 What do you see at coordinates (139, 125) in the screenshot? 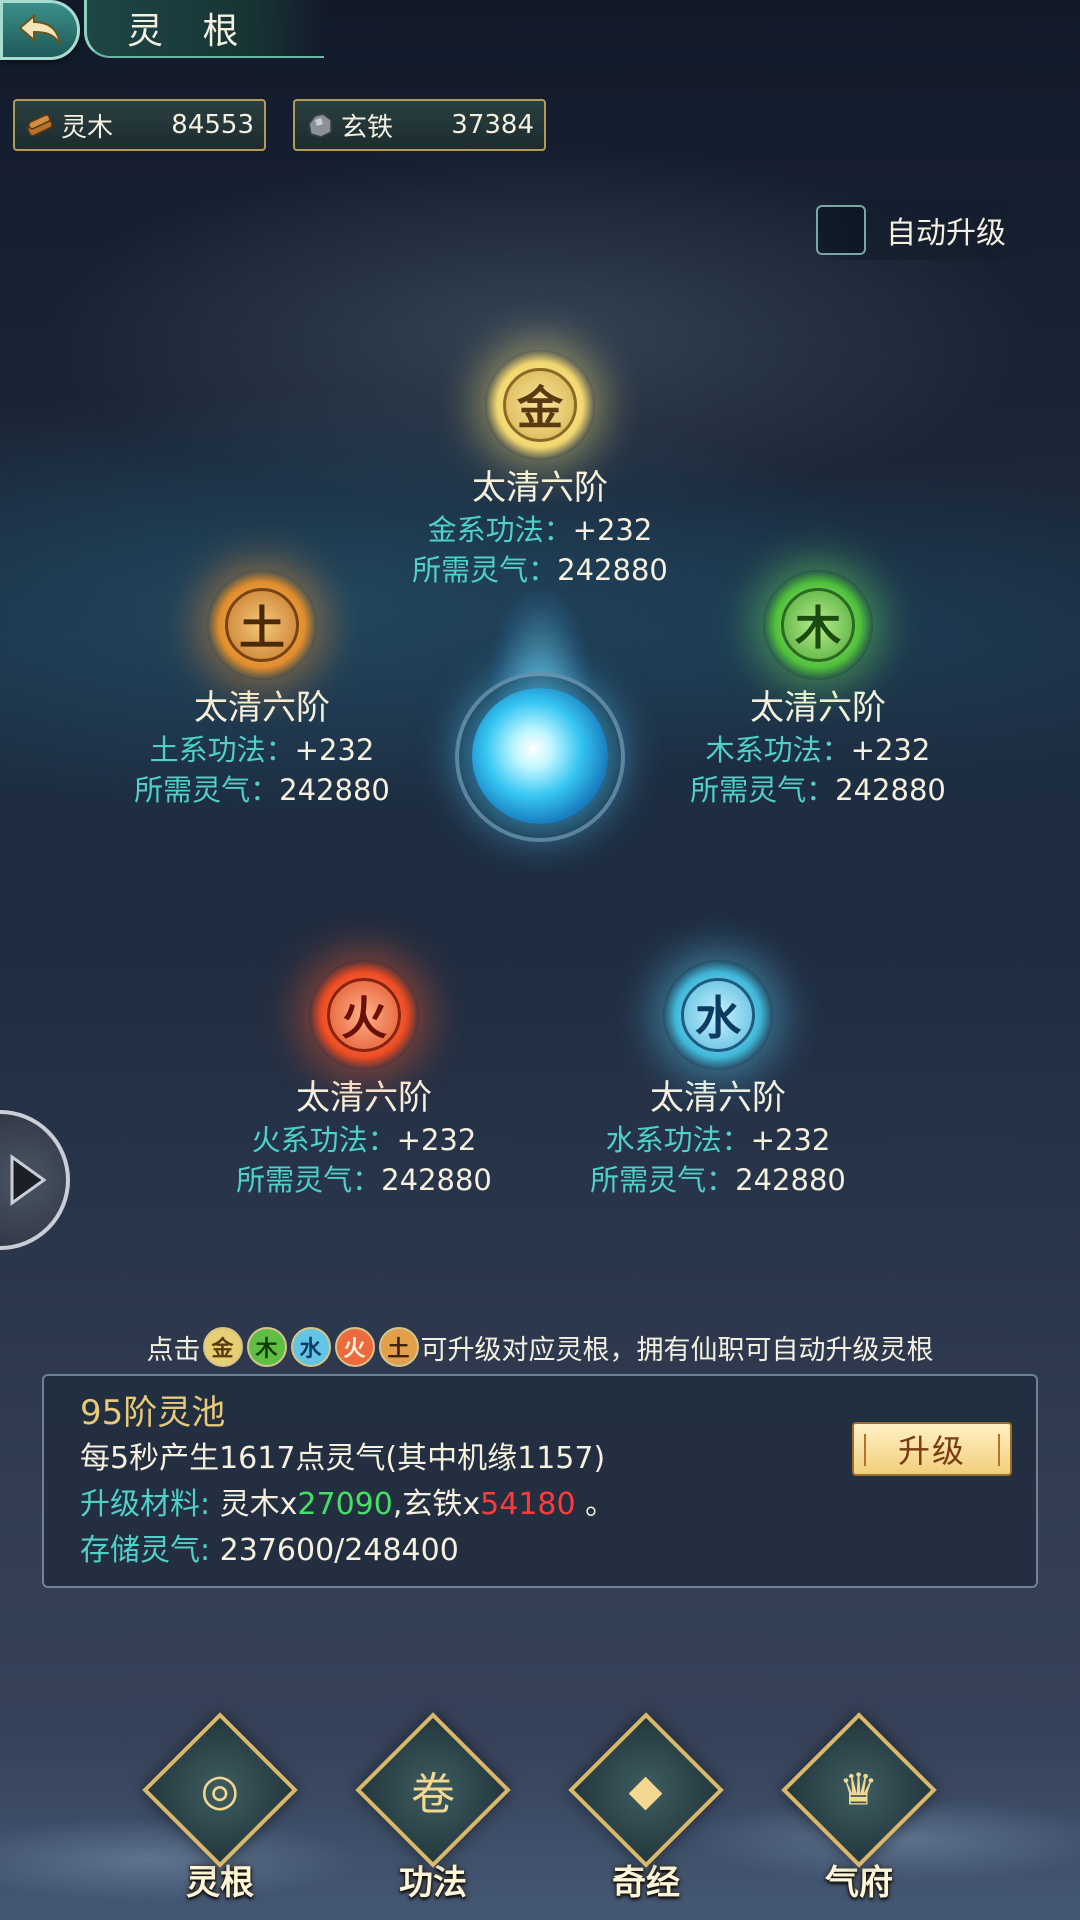
I see `resource-wood: 灵木 84553` at bounding box center [139, 125].